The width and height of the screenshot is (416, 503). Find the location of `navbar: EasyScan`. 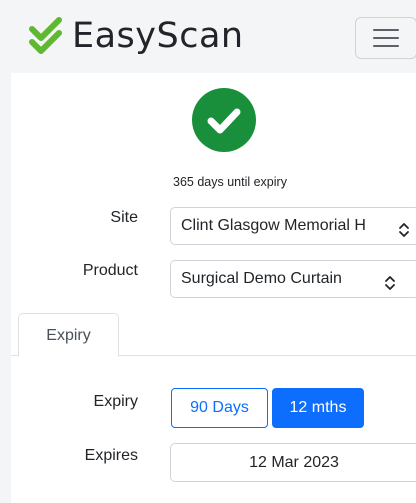

navbar: EasyScan is located at coordinates (208, 36).